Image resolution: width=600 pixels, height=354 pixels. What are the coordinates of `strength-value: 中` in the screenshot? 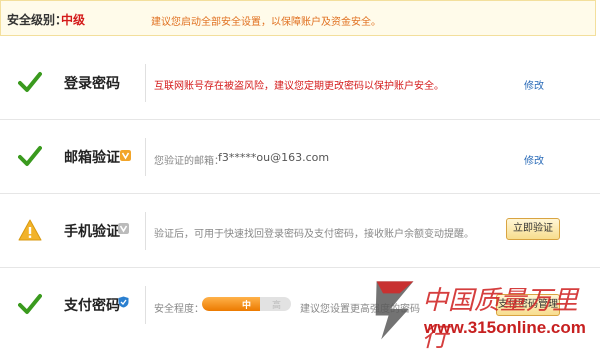 It's located at (247, 306).